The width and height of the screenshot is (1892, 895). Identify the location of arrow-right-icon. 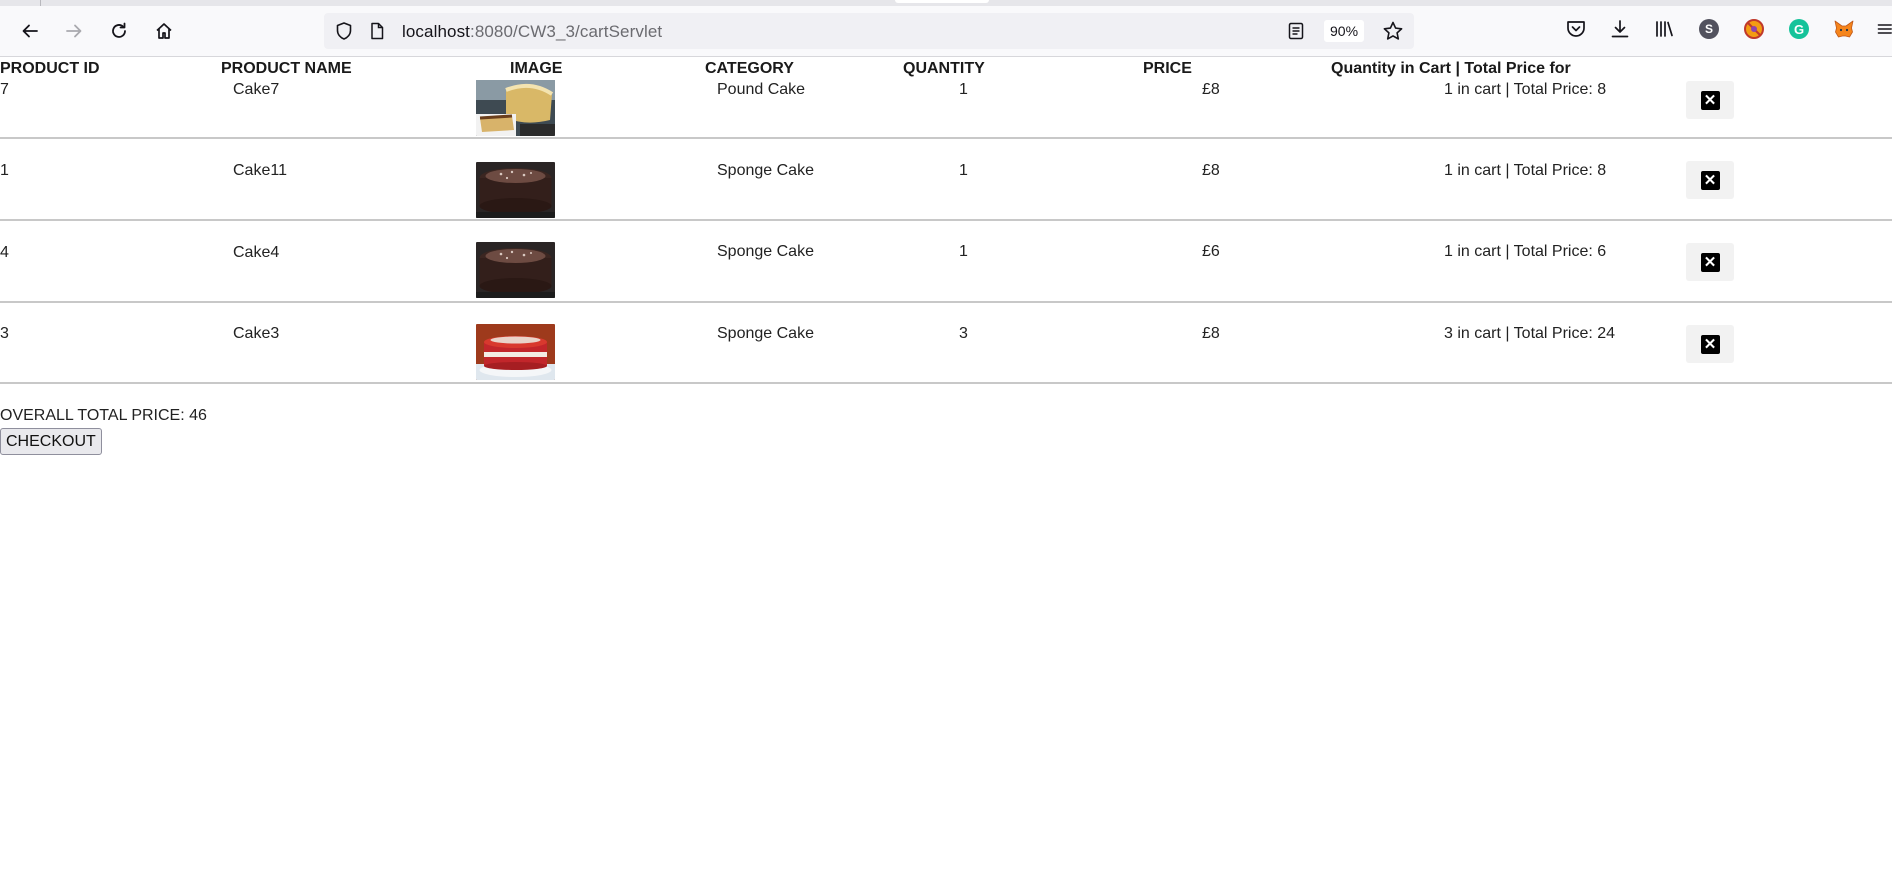
(74, 31).